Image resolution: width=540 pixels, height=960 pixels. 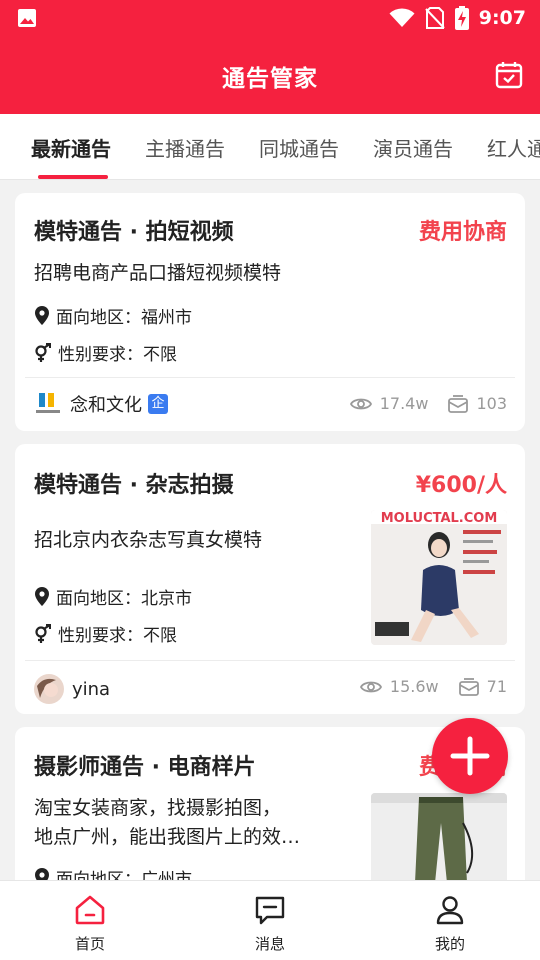 I want to click on card-title: 模特通告 · 拍短视频, so click(x=134, y=232).